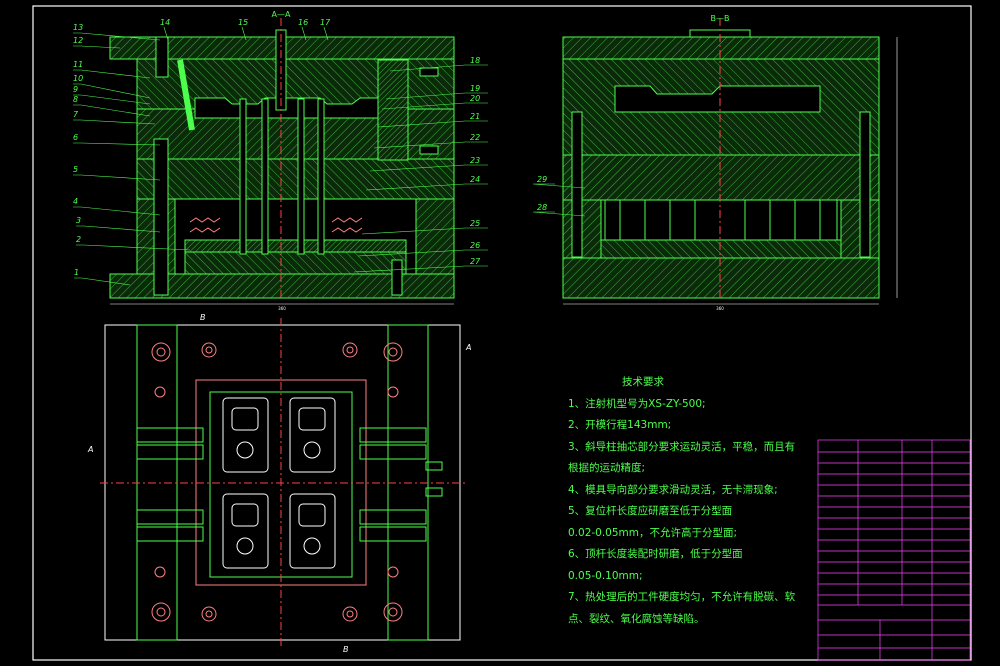  I want to click on balloon-number: 14, so click(165, 22).